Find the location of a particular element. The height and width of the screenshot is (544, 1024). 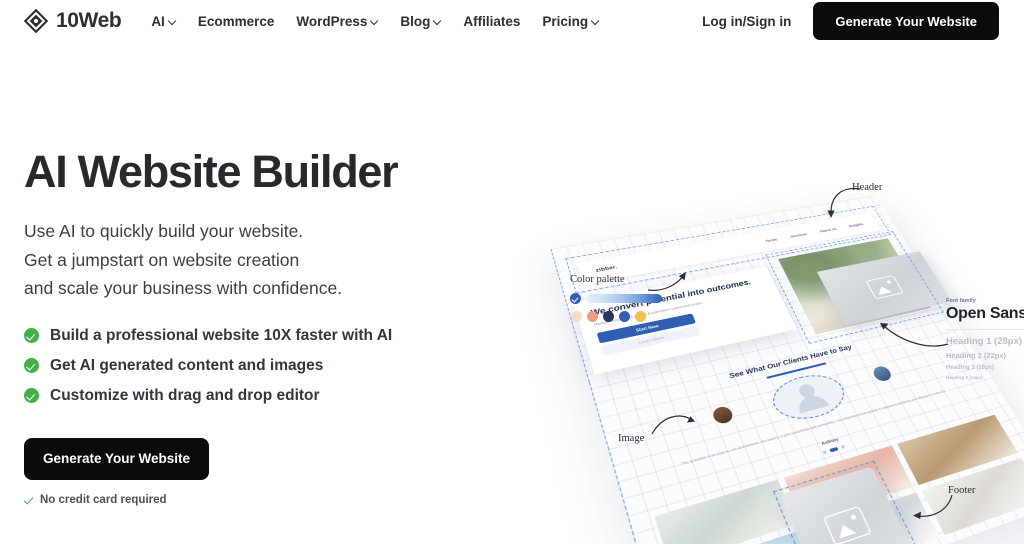

hero-subtitle-line: Get a jumpstart on website creation is located at coordinates (162, 259).